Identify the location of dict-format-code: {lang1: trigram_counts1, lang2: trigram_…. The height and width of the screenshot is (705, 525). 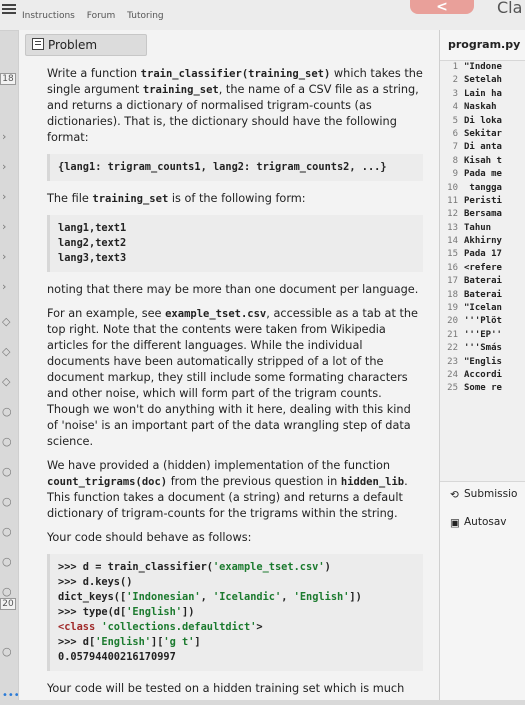
(235, 167).